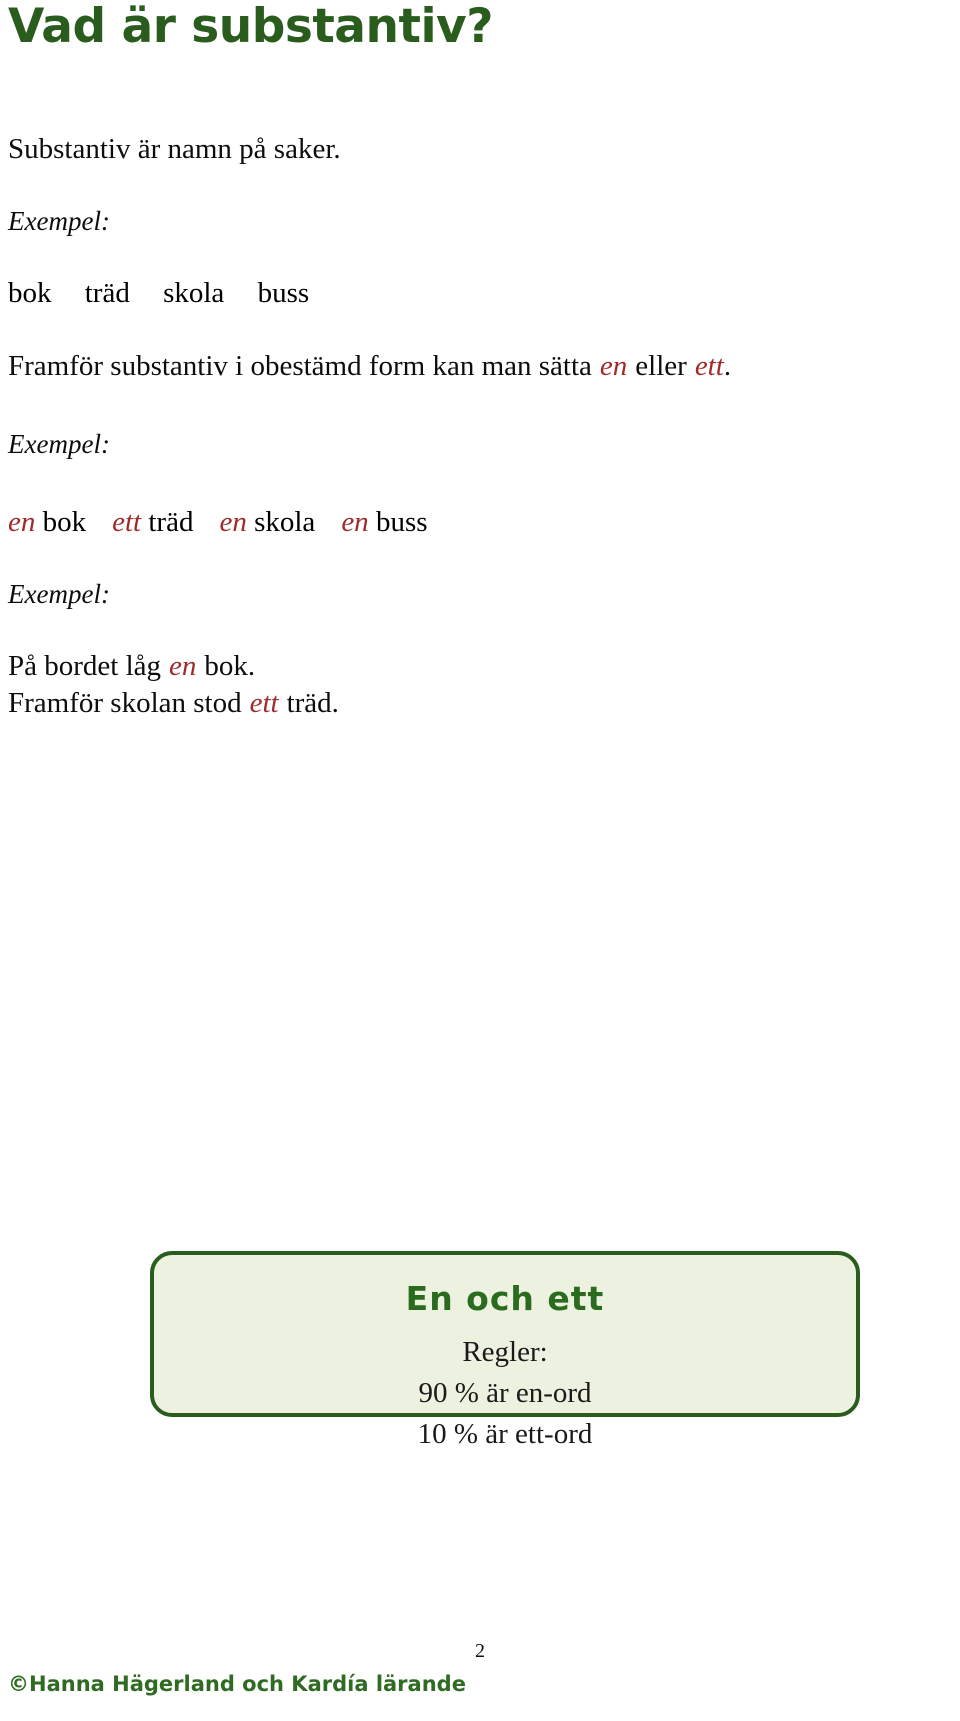  What do you see at coordinates (264, 703) in the screenshot?
I see `sentence-article: ett` at bounding box center [264, 703].